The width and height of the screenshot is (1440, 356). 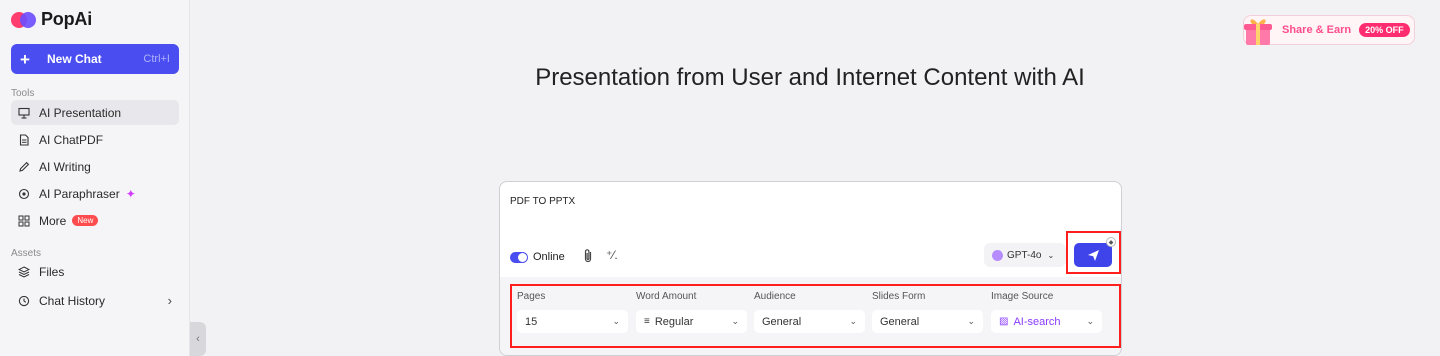 I want to click on online-label: Online, so click(x=549, y=257).